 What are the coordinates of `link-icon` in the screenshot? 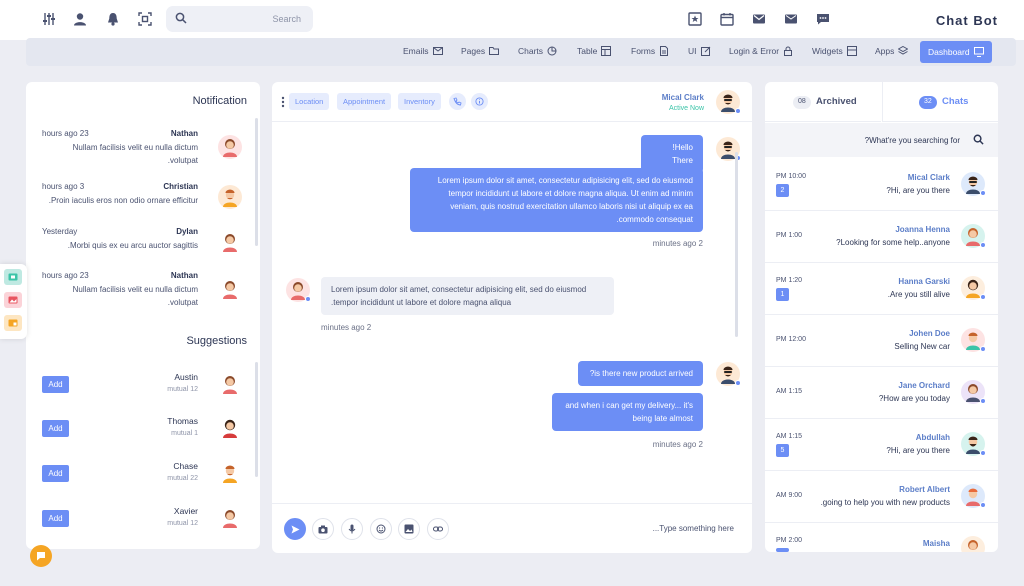 It's located at (438, 529).